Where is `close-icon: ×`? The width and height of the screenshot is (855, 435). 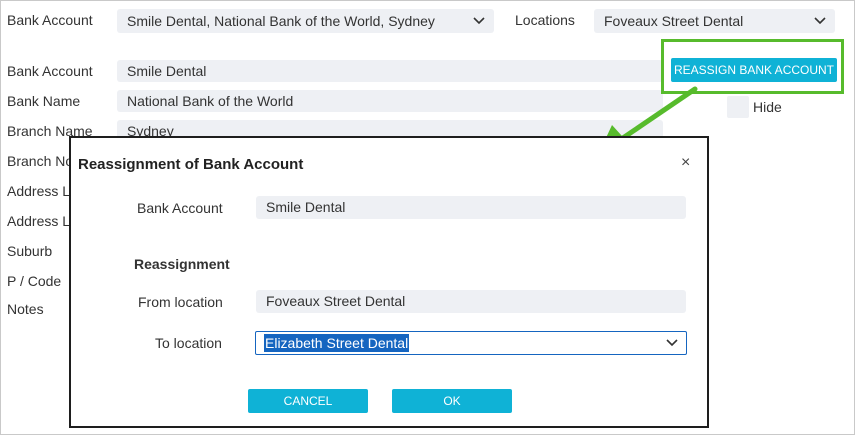 close-icon: × is located at coordinates (685, 163).